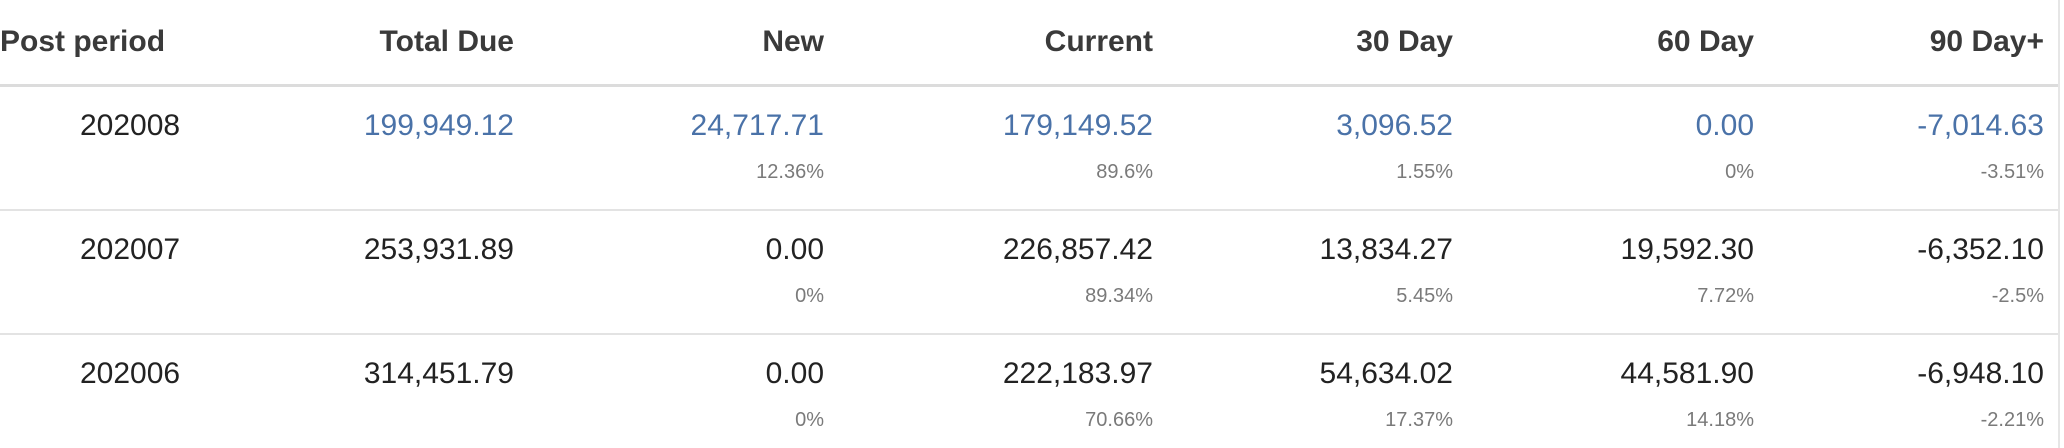  I want to click on period-cell: 202008, so click(102, 148).